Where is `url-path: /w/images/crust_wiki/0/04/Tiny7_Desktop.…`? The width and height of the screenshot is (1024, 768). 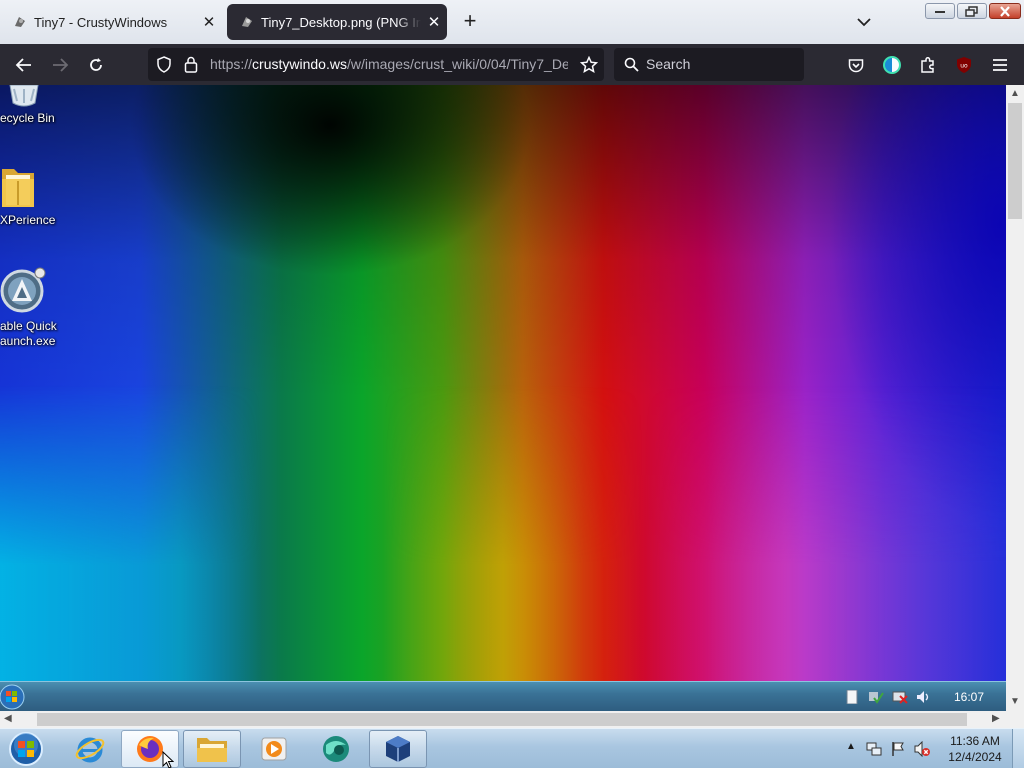 url-path: /w/images/crust_wiki/0/04/Tiny7_Desktop.… is located at coordinates (457, 64).